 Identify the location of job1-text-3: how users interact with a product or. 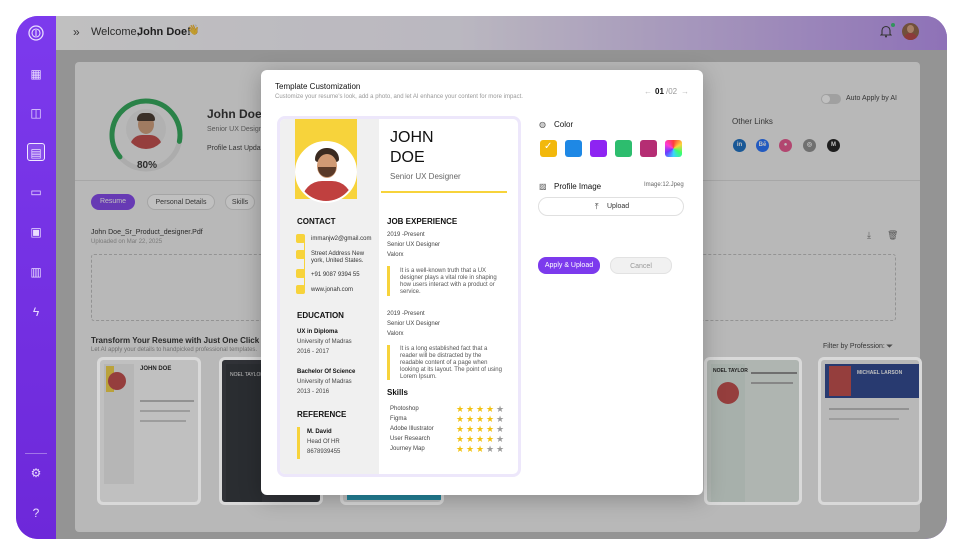
(447, 285).